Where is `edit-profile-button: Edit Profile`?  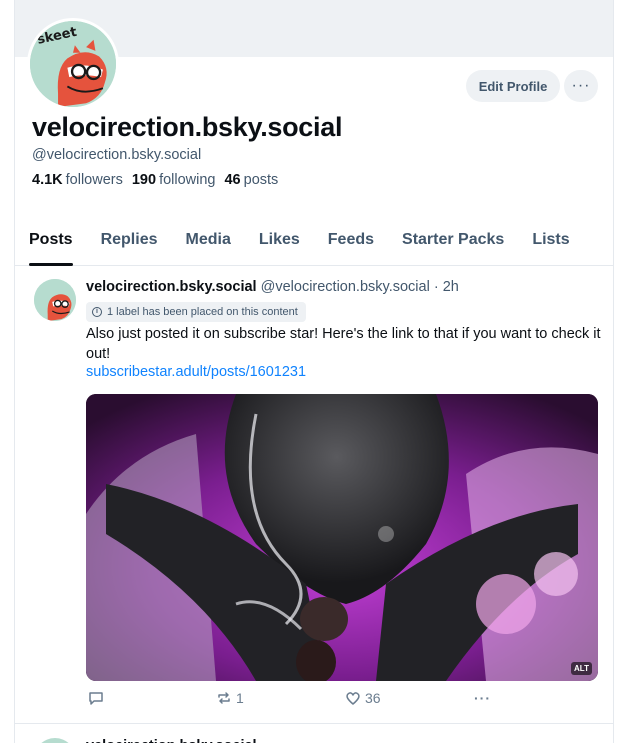
edit-profile-button: Edit Profile is located at coordinates (513, 86).